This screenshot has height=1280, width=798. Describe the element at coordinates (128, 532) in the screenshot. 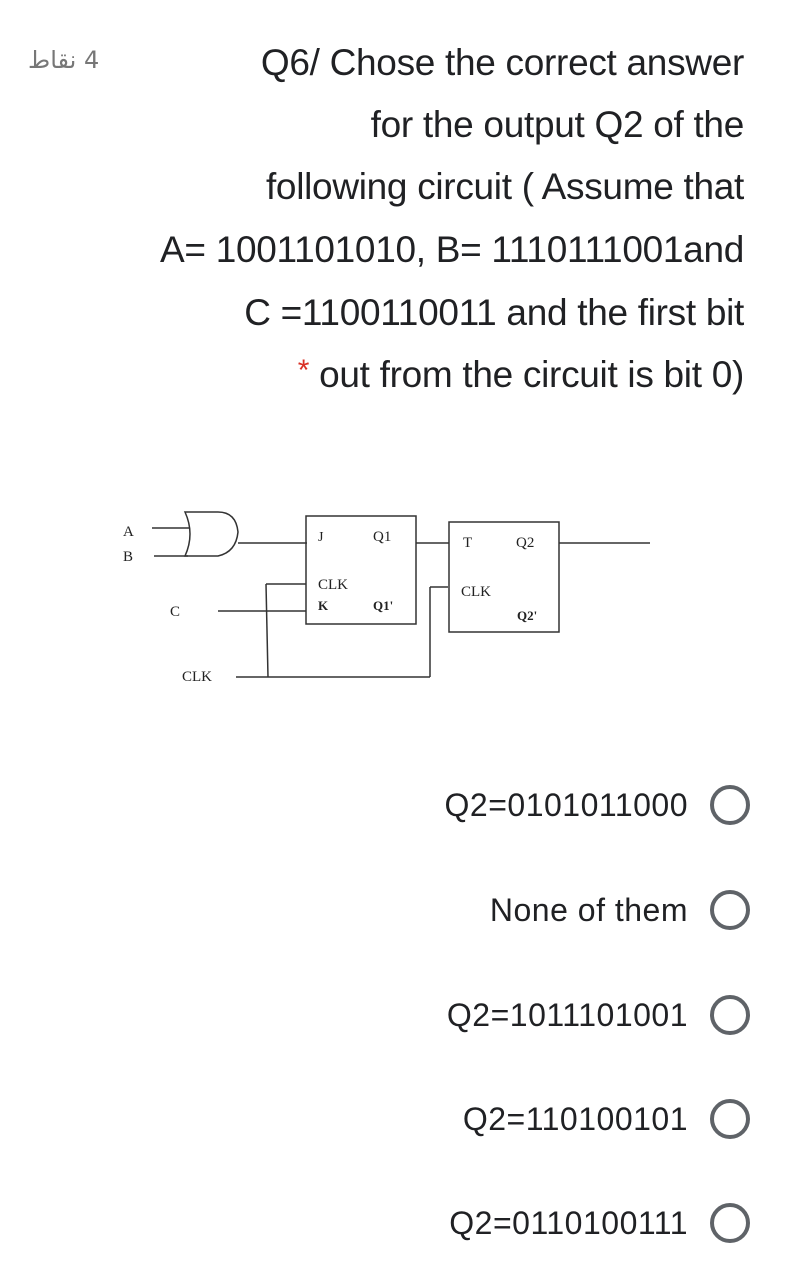

I see `label-a: A` at that location.